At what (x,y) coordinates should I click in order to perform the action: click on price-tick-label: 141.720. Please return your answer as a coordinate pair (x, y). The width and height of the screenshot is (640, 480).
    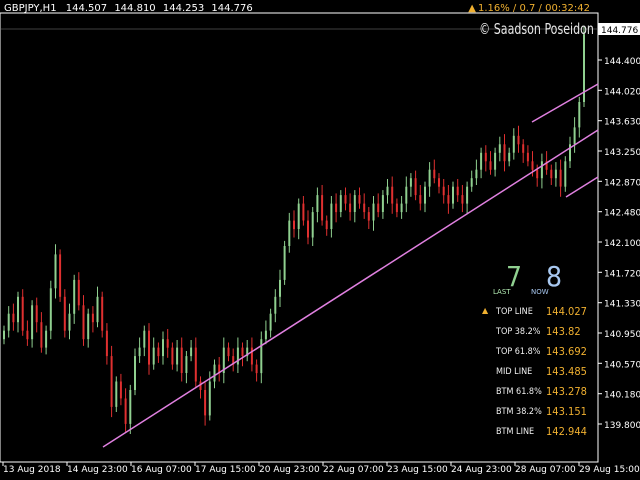
    Looking at the image, I should click on (622, 274).